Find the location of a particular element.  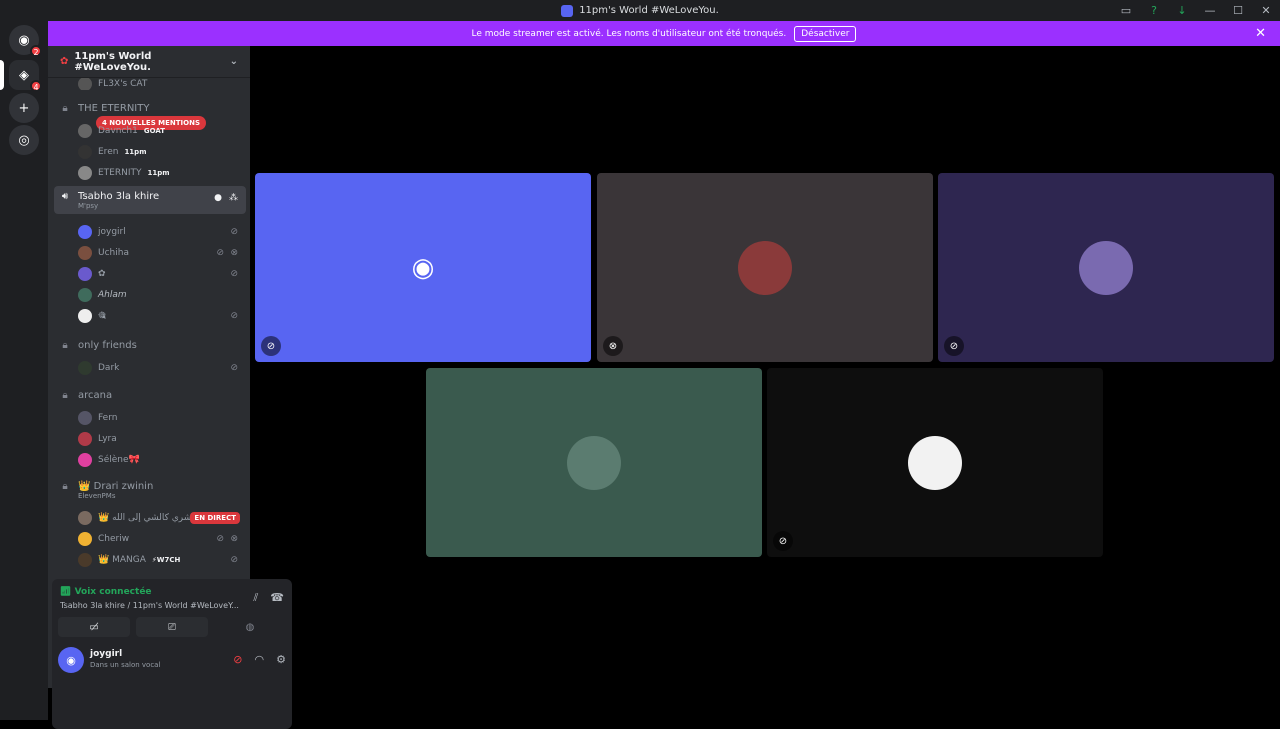

avatar: ◉ is located at coordinates (71, 660).